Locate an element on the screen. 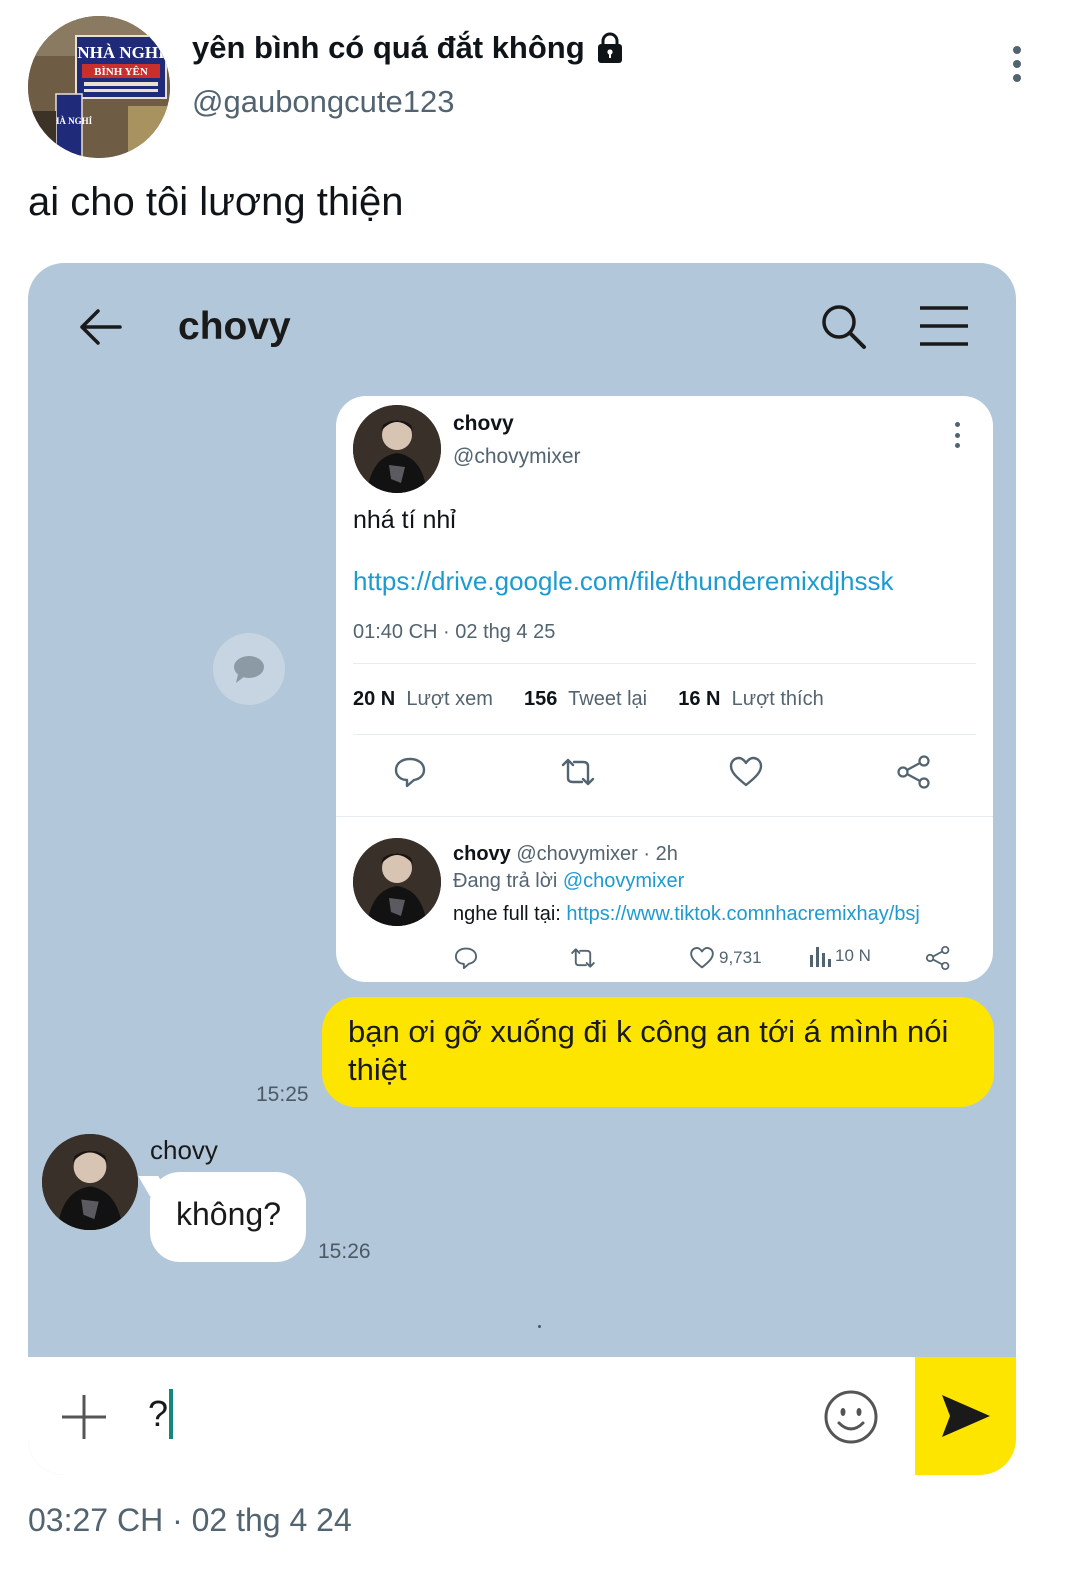 The width and height of the screenshot is (1080, 1575). reply-name: chovy is located at coordinates (482, 854).